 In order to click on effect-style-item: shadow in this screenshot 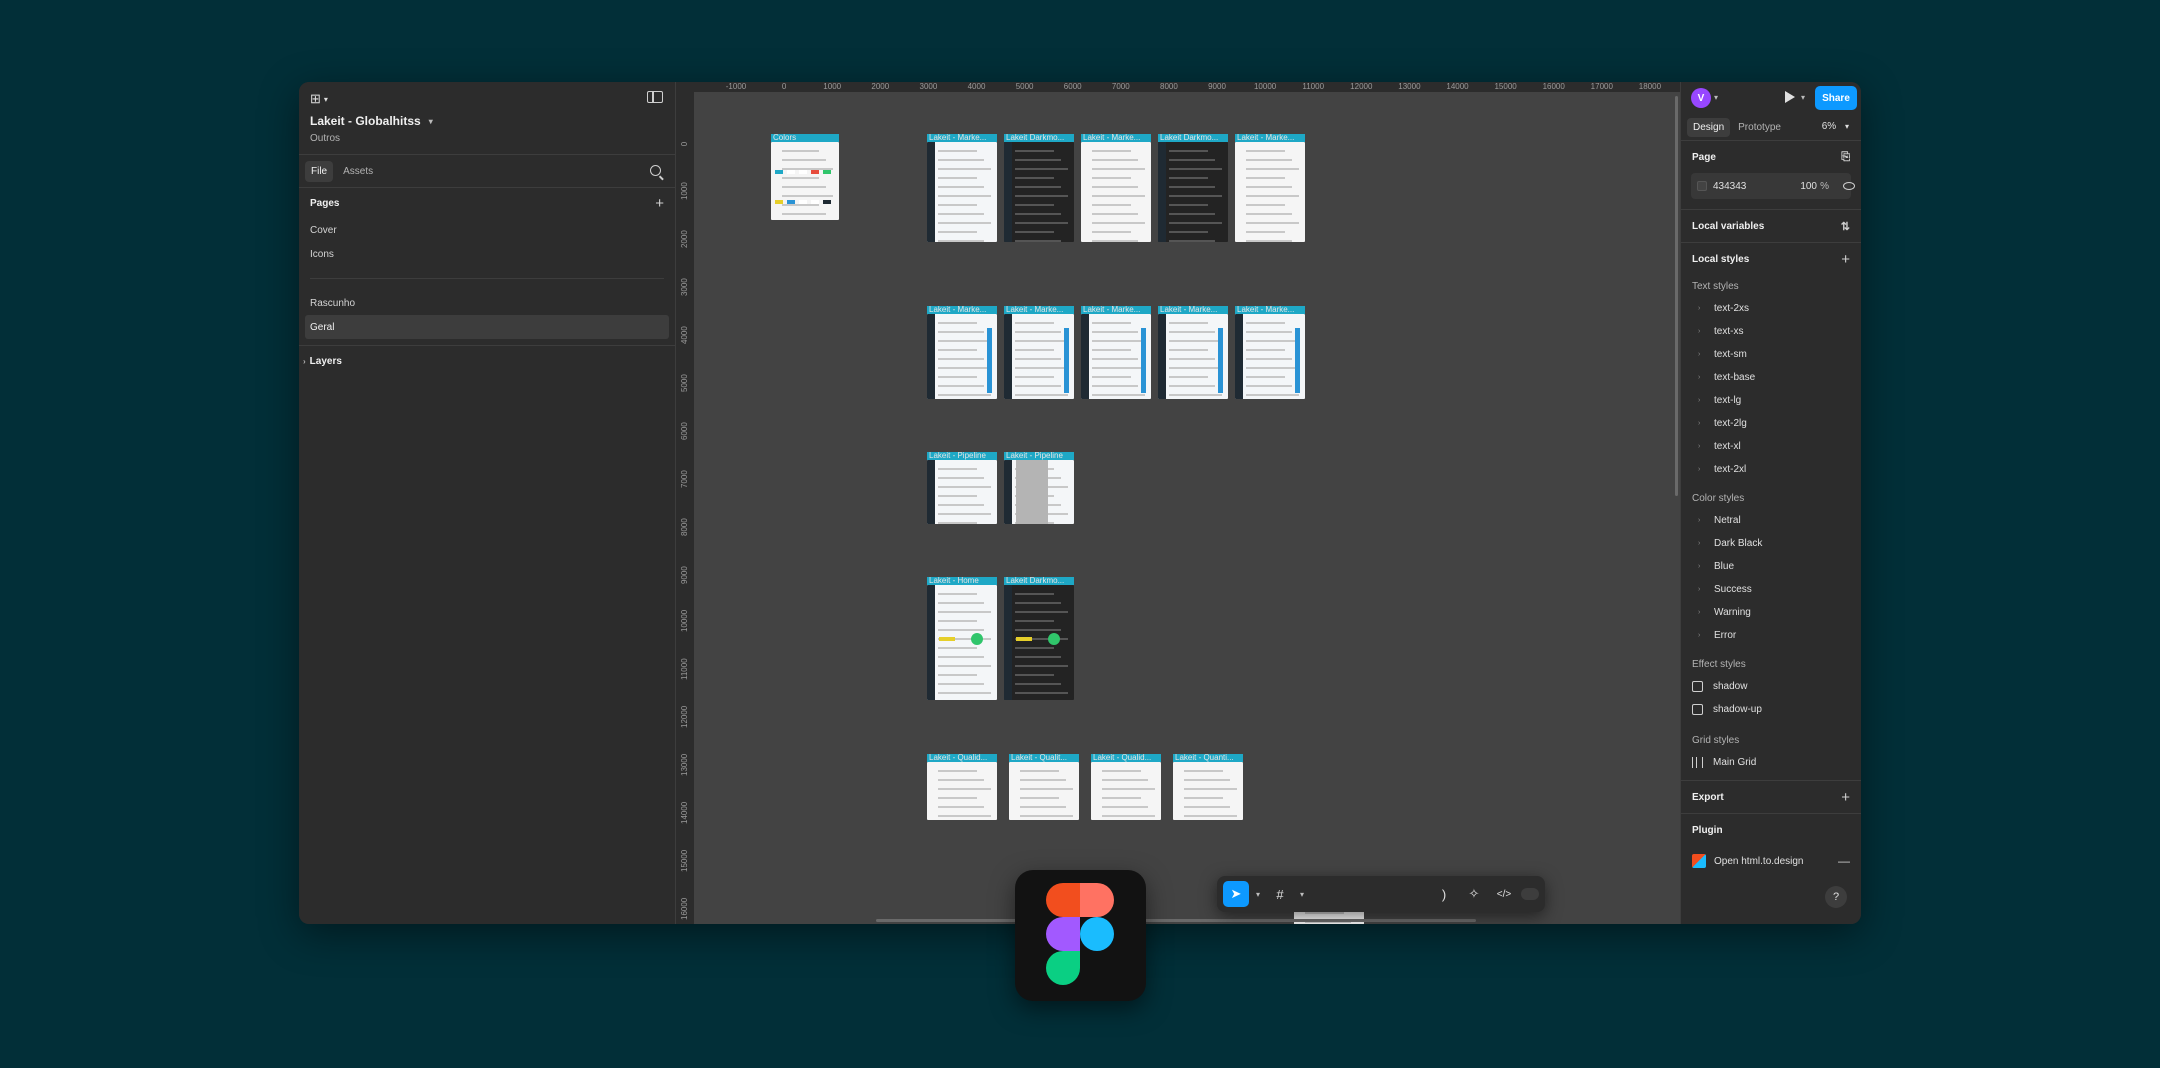, I will do `click(1771, 686)`.